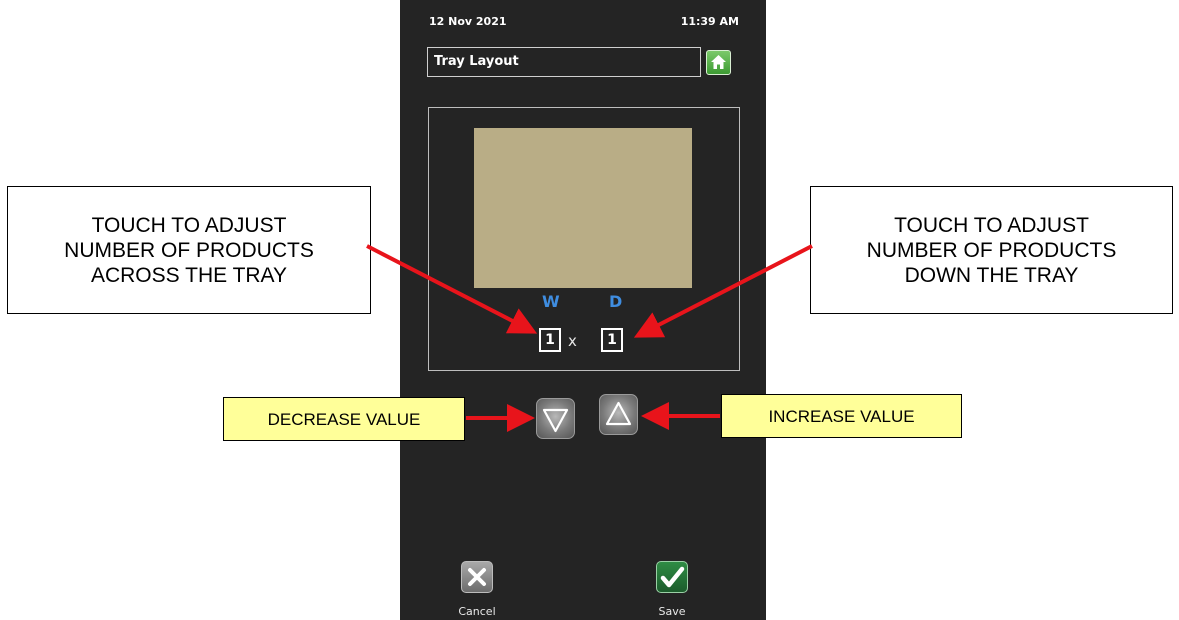 The width and height of the screenshot is (1179, 620). I want to click on home-button, so click(718, 62).